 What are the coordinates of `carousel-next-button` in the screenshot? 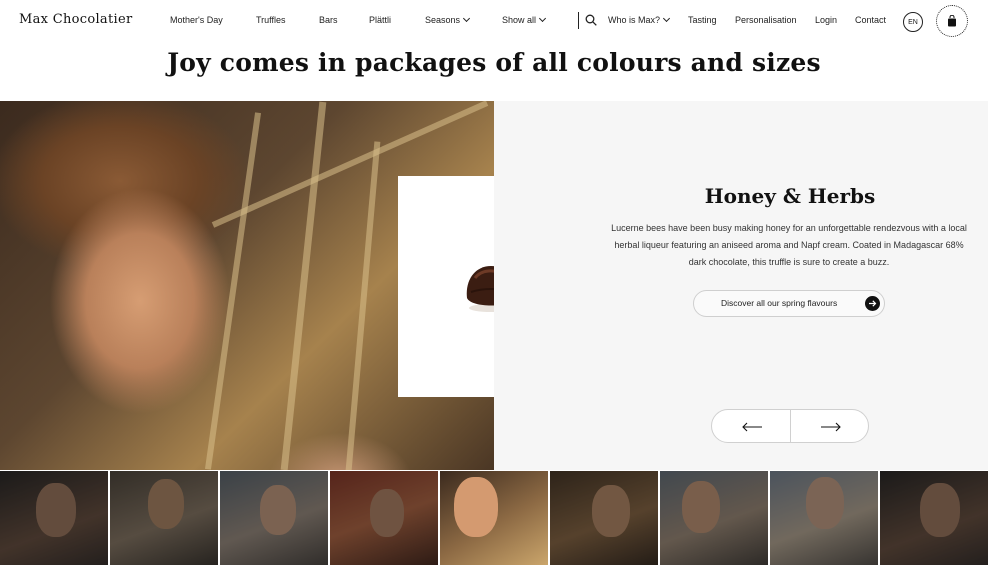 It's located at (829, 426).